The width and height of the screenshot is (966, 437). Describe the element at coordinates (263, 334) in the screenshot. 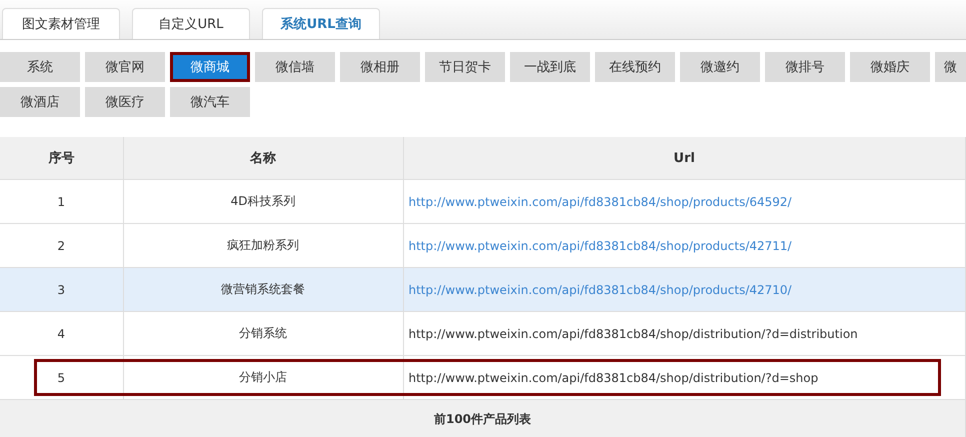

I see `table-cell: 分销系统` at that location.